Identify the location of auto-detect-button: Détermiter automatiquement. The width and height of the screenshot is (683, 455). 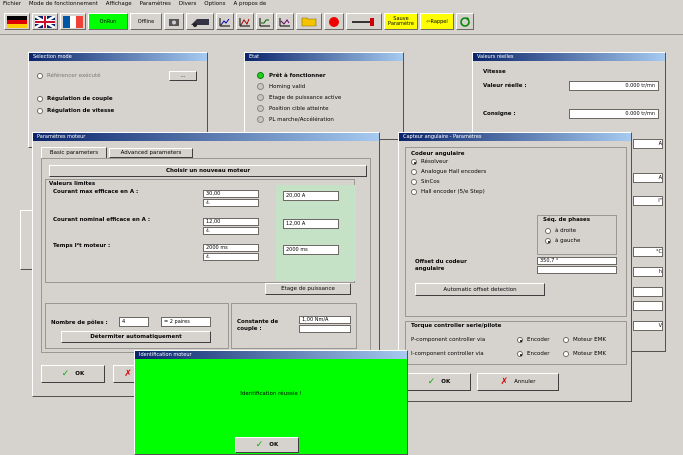
(136, 337).